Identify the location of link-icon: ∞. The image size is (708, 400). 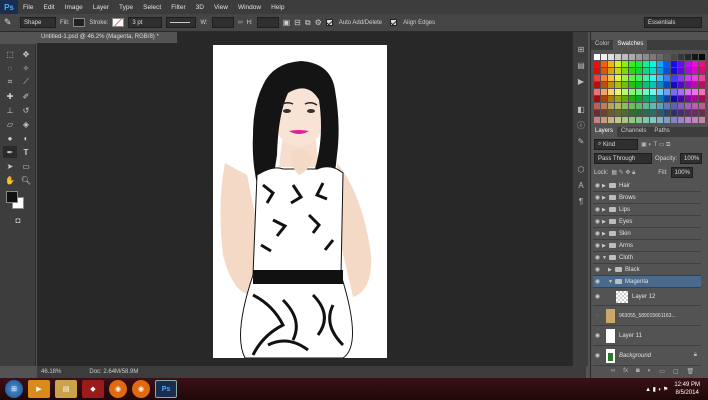
(240, 22).